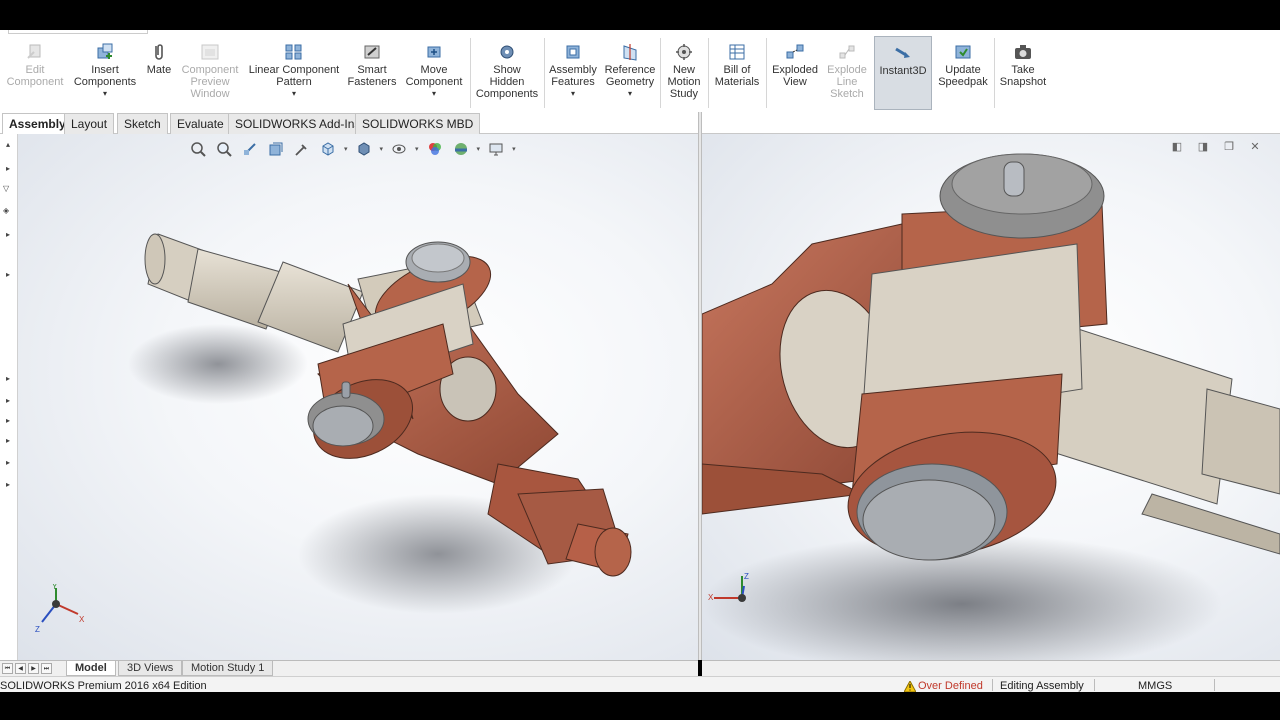 Image resolution: width=1280 pixels, height=720 pixels. What do you see at coordinates (991, 668) in the screenshot?
I see `bottom-tabs-right-blank` at bounding box center [991, 668].